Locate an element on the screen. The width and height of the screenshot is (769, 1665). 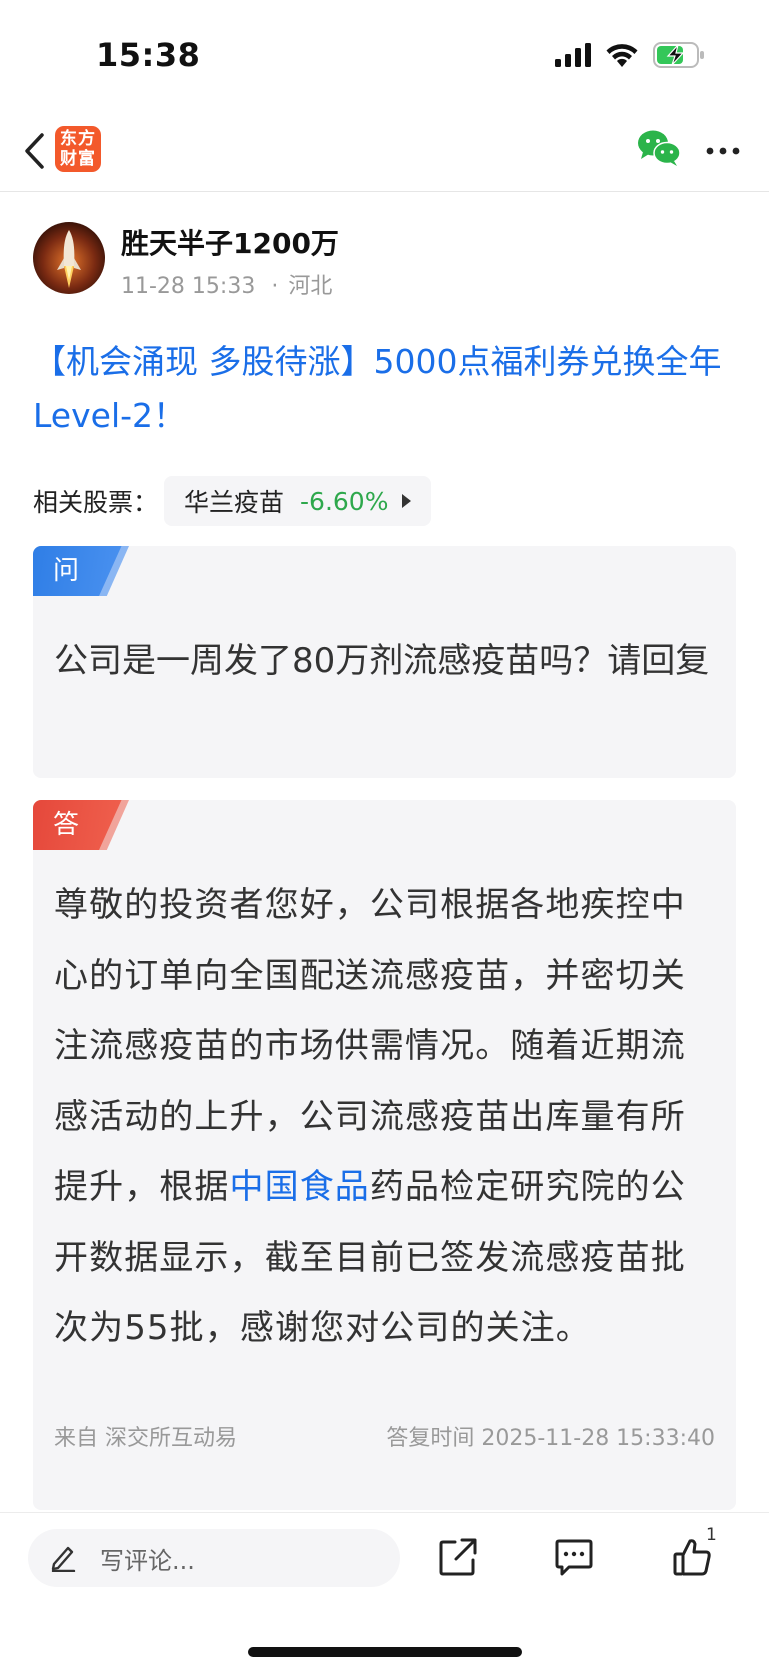
question-card: 问 公司是一周发了80万剂流感疫苗吗？请回复 is located at coordinates (384, 662).